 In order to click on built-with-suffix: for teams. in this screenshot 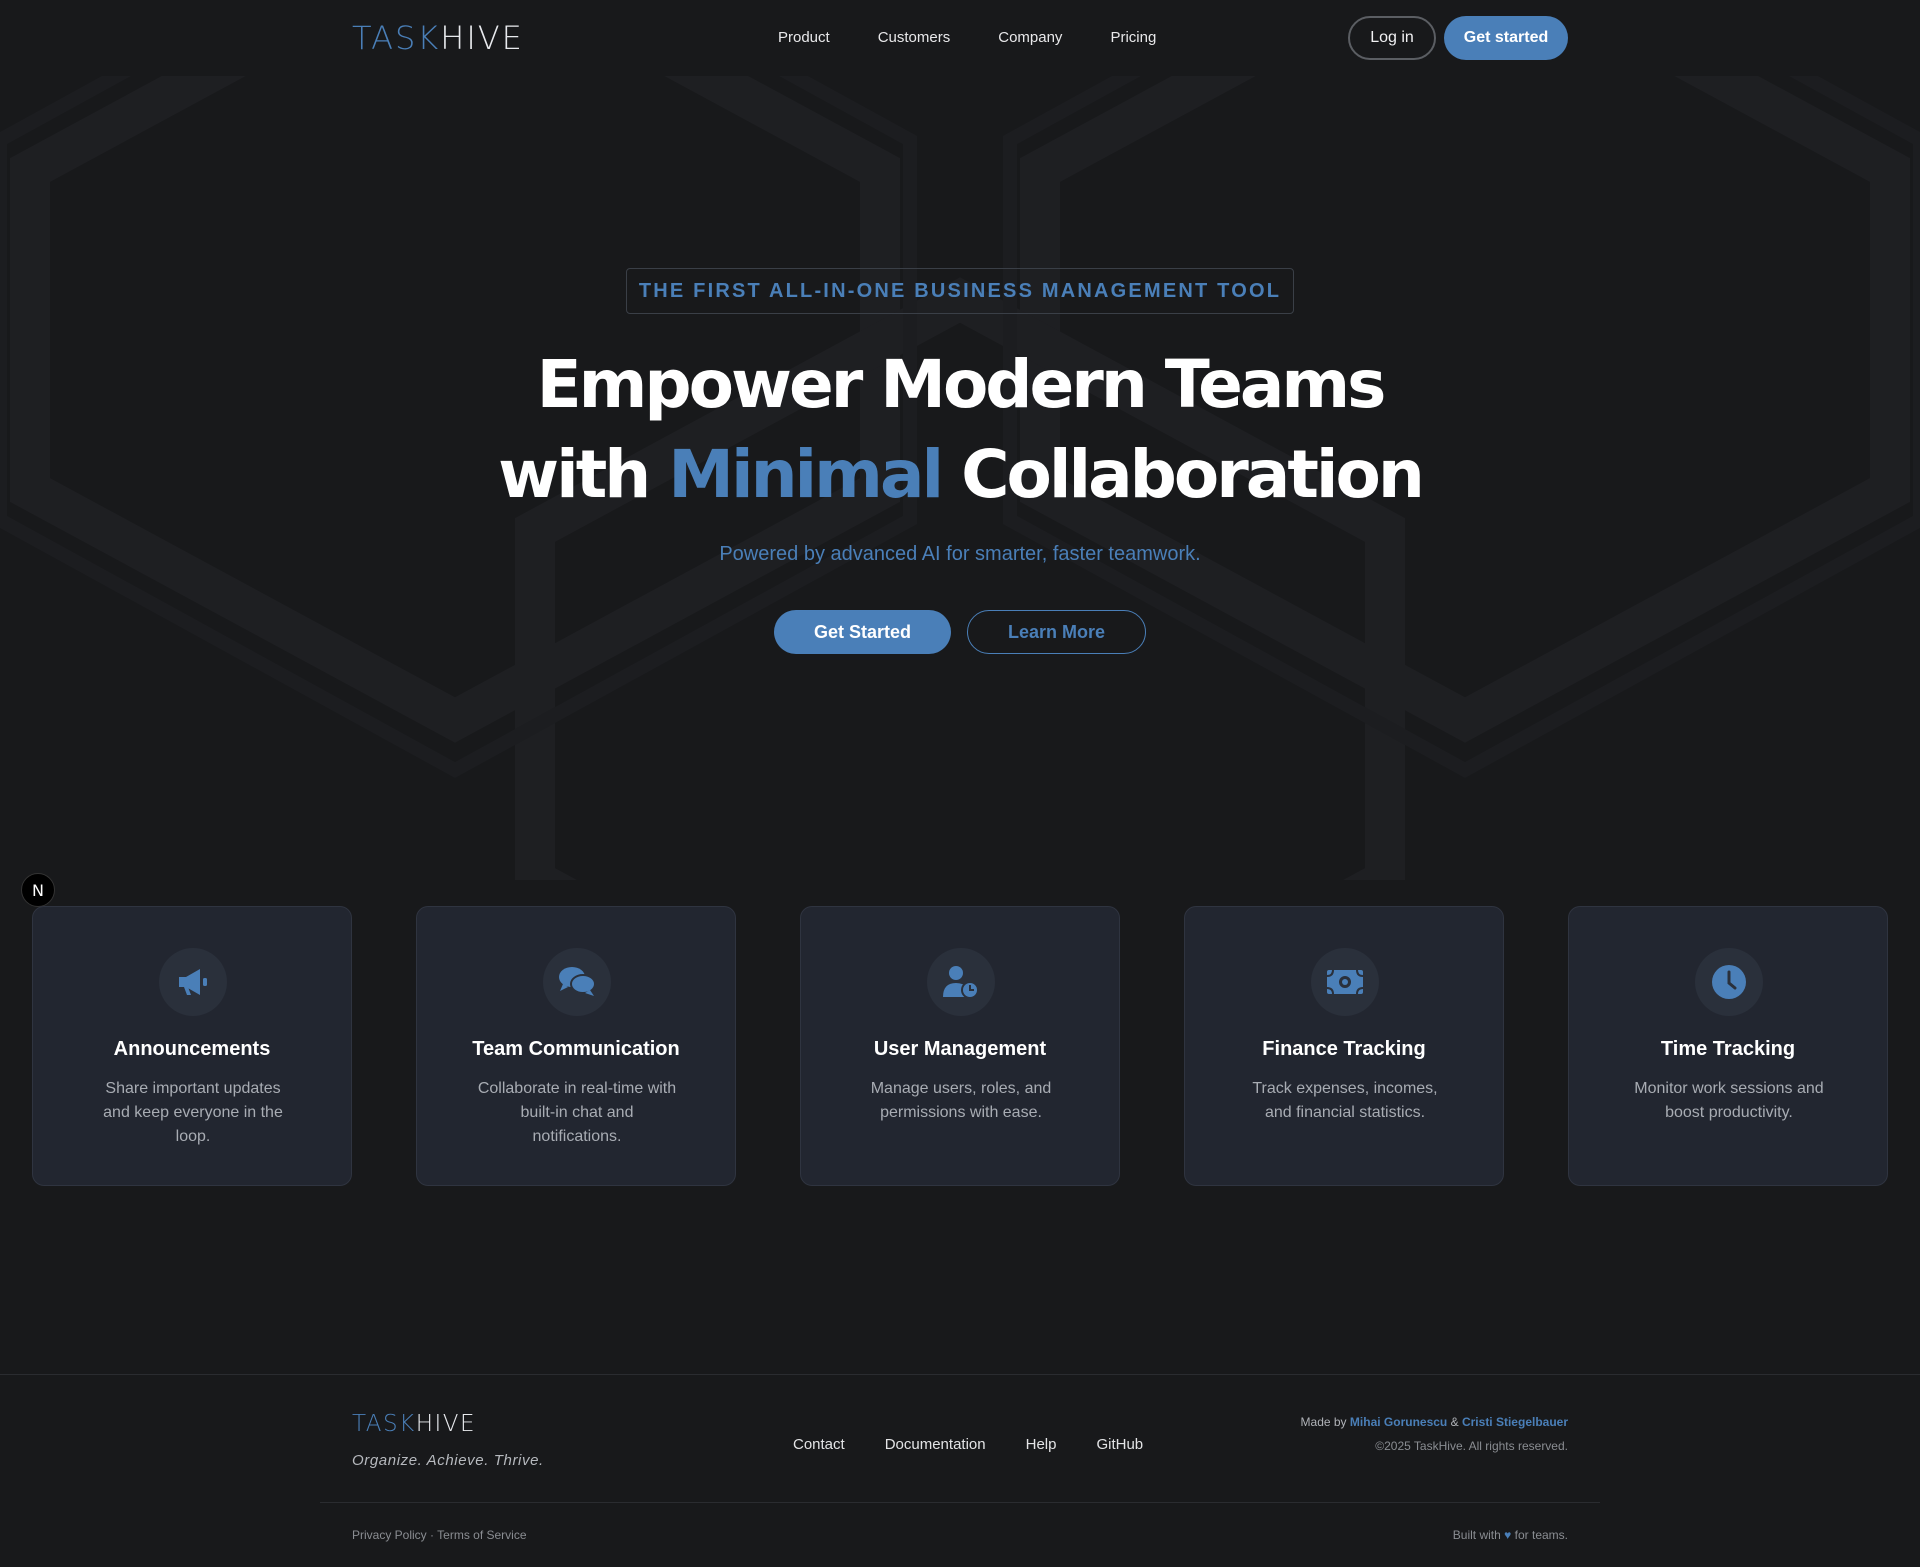, I will do `click(1541, 1535)`.